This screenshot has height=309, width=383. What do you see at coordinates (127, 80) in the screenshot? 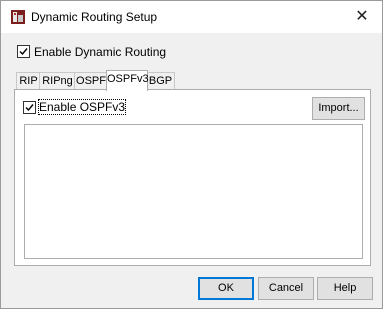
I see `tab-ospfv3: OSPFv3` at bounding box center [127, 80].